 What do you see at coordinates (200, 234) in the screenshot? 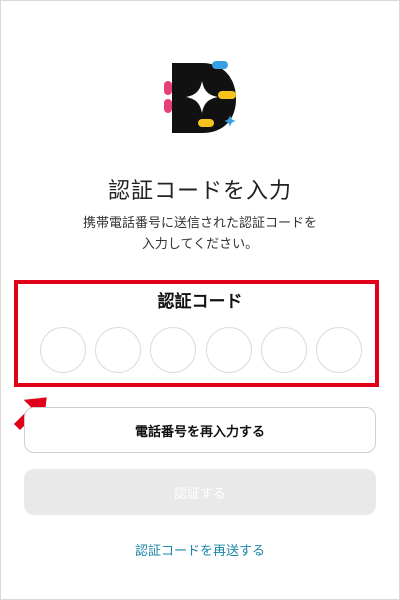
I see `instruction-text: 携帯電話番号に送信された認証コードを 入力してください。` at bounding box center [200, 234].